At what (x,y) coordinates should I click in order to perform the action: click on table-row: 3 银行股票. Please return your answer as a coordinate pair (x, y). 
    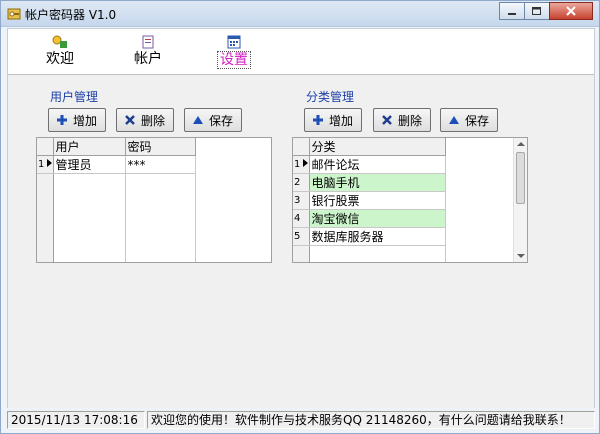
    Looking at the image, I should click on (369, 200).